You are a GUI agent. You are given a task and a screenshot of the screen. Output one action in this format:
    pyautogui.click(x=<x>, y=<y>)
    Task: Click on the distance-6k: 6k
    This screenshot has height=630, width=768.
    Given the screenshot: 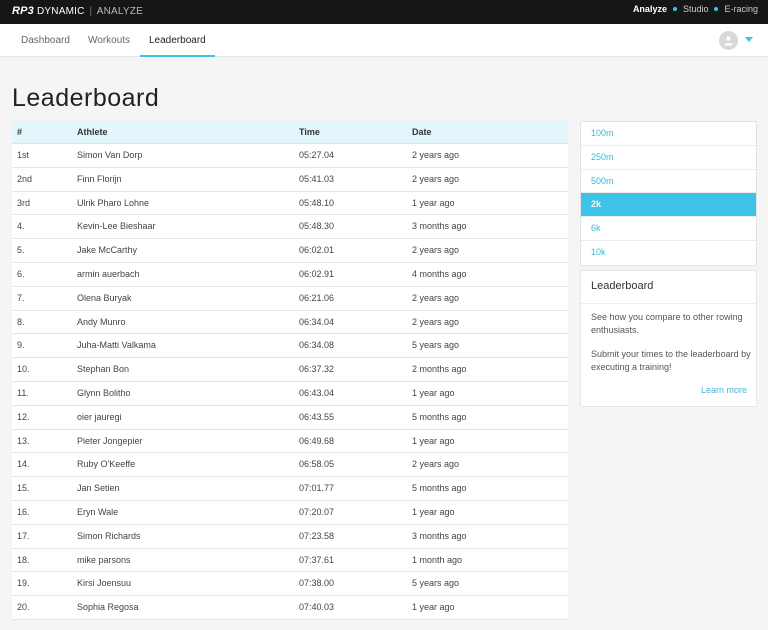 What is the action you would take?
    pyautogui.click(x=668, y=229)
    